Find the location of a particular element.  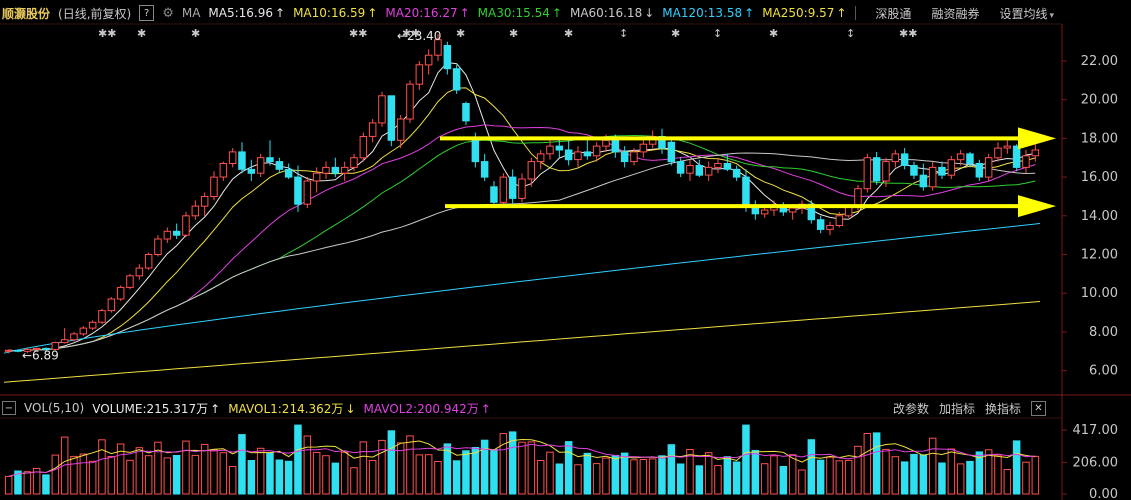

settings-ma-button: 设置均线 ▾ is located at coordinates (1026, 13).